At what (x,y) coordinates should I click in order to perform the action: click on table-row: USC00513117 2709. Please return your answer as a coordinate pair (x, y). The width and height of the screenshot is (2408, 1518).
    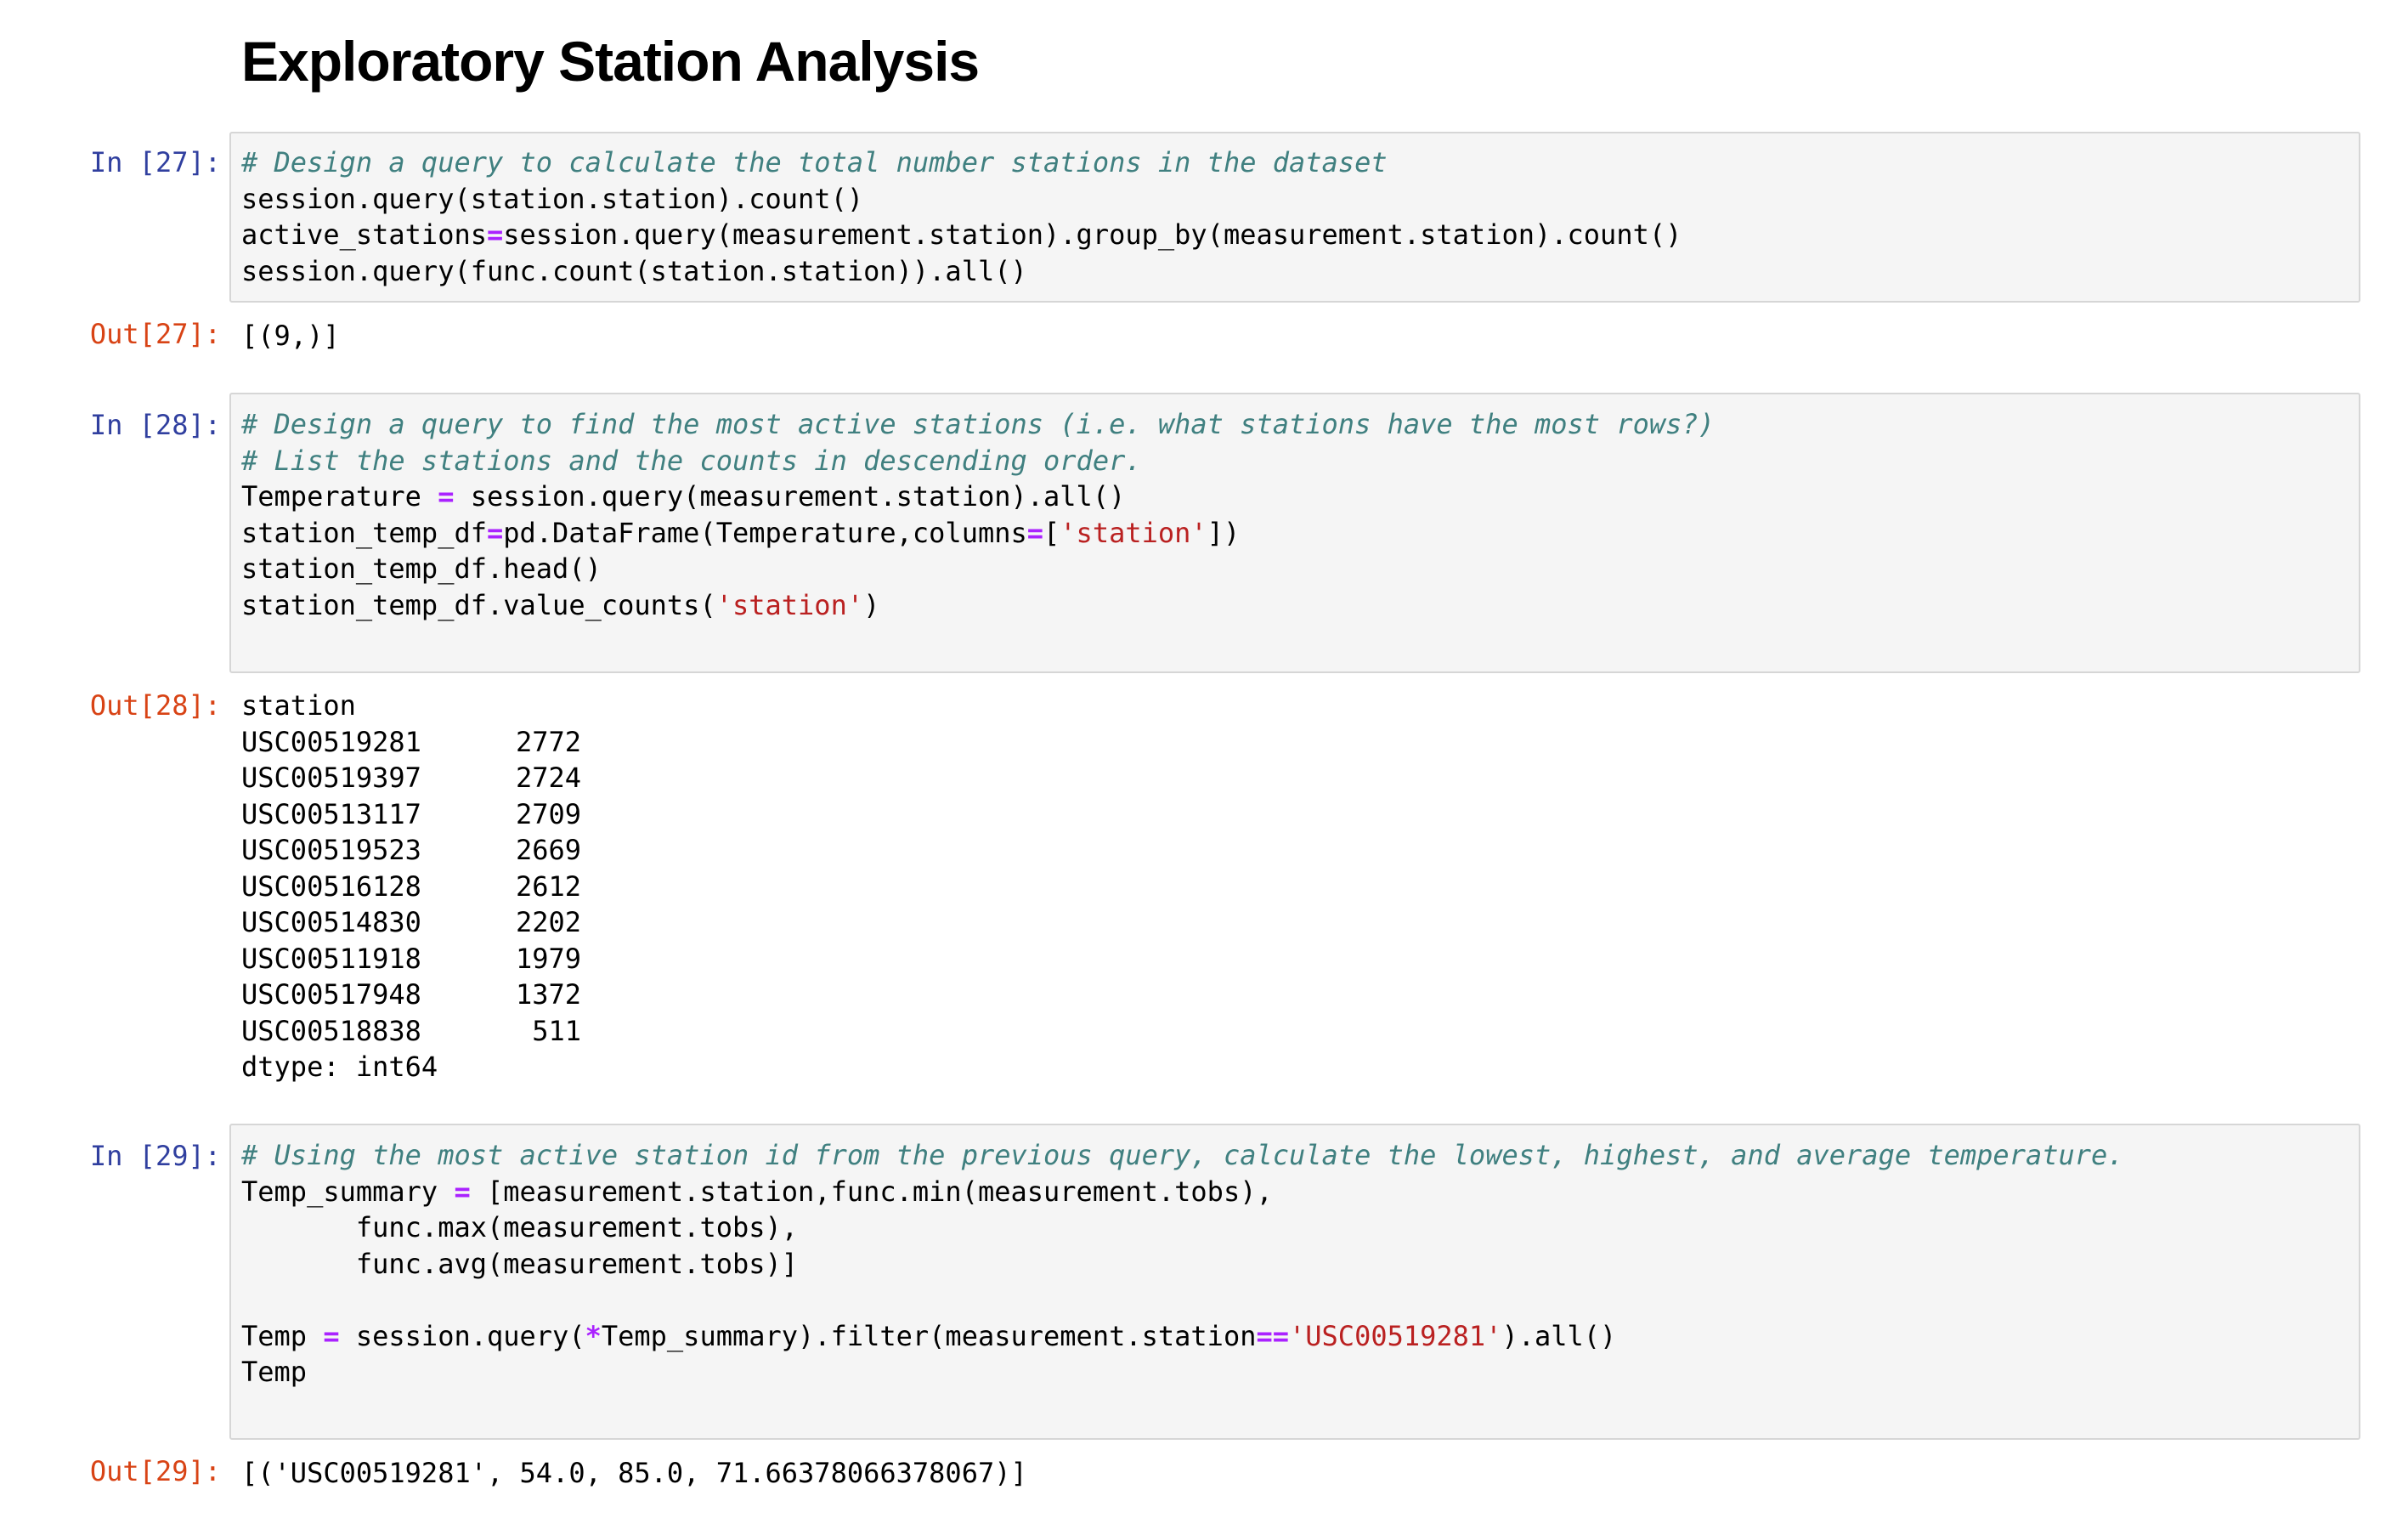
    Looking at the image, I should click on (411, 814).